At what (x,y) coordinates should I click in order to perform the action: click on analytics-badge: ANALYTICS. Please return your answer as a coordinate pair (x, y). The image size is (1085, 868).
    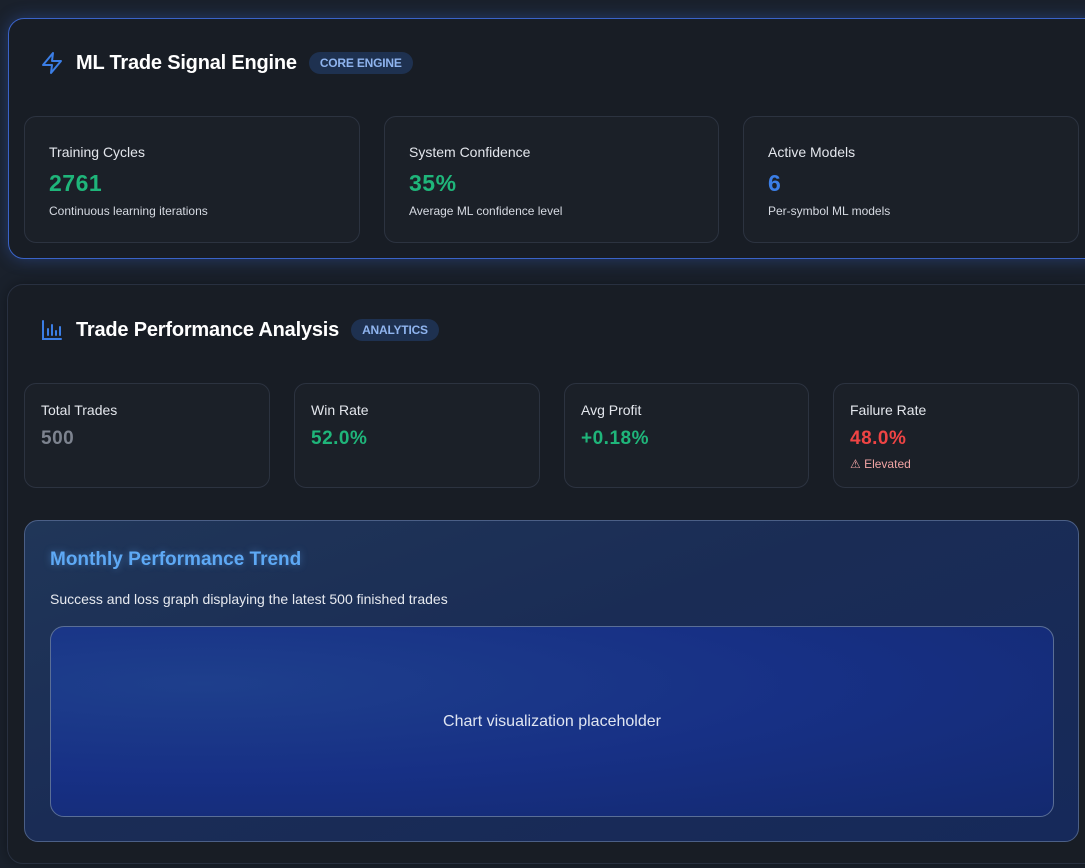
    Looking at the image, I should click on (395, 330).